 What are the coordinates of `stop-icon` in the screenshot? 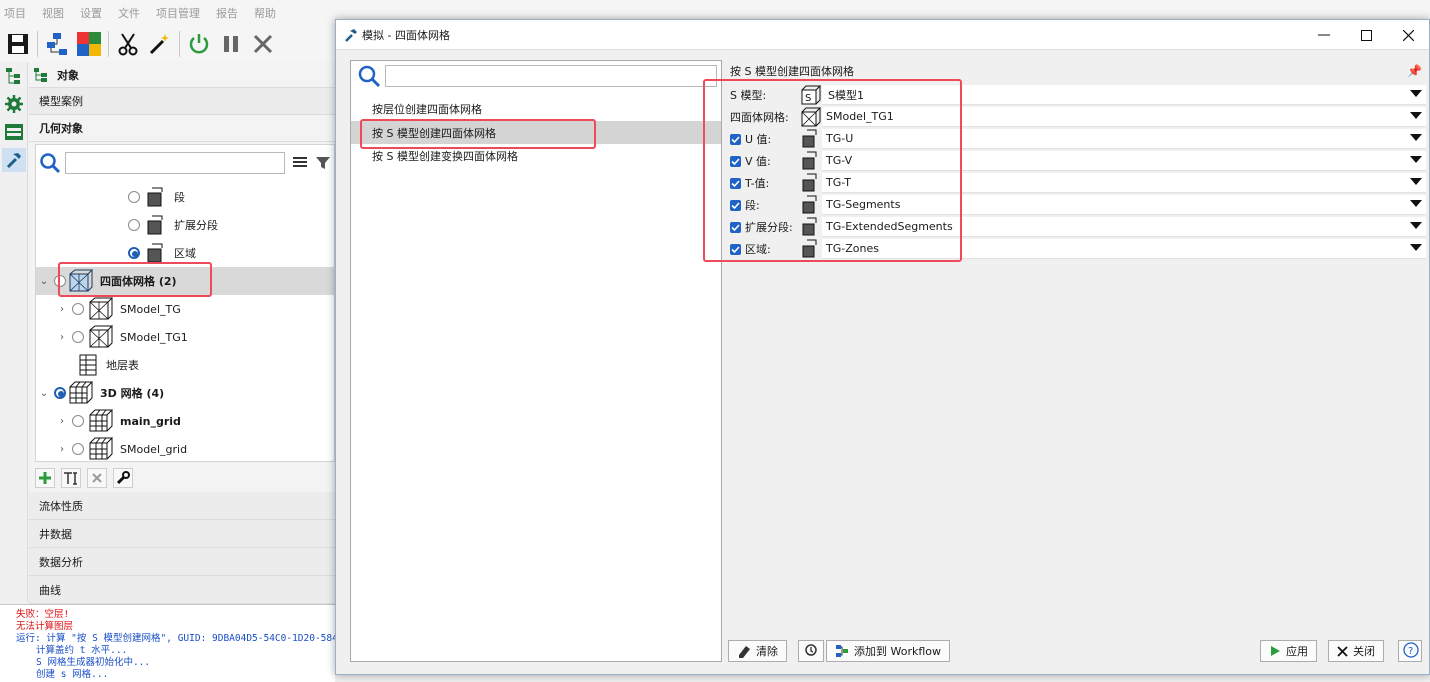 It's located at (263, 44).